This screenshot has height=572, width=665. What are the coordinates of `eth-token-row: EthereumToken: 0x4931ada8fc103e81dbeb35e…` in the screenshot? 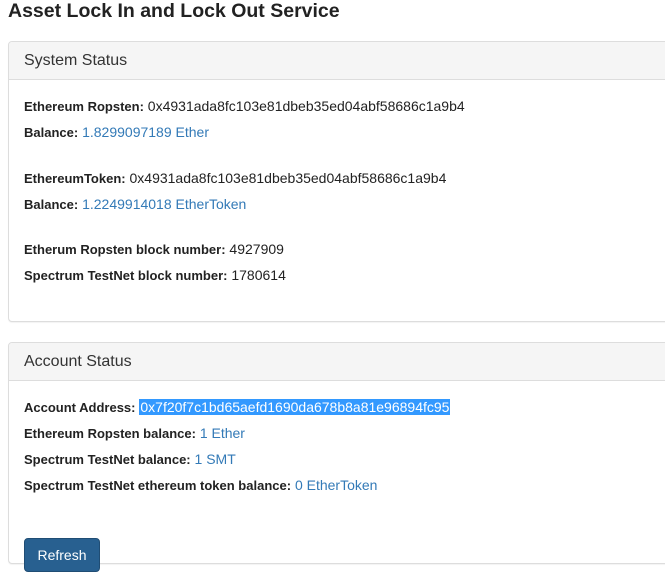 It's located at (235, 178).